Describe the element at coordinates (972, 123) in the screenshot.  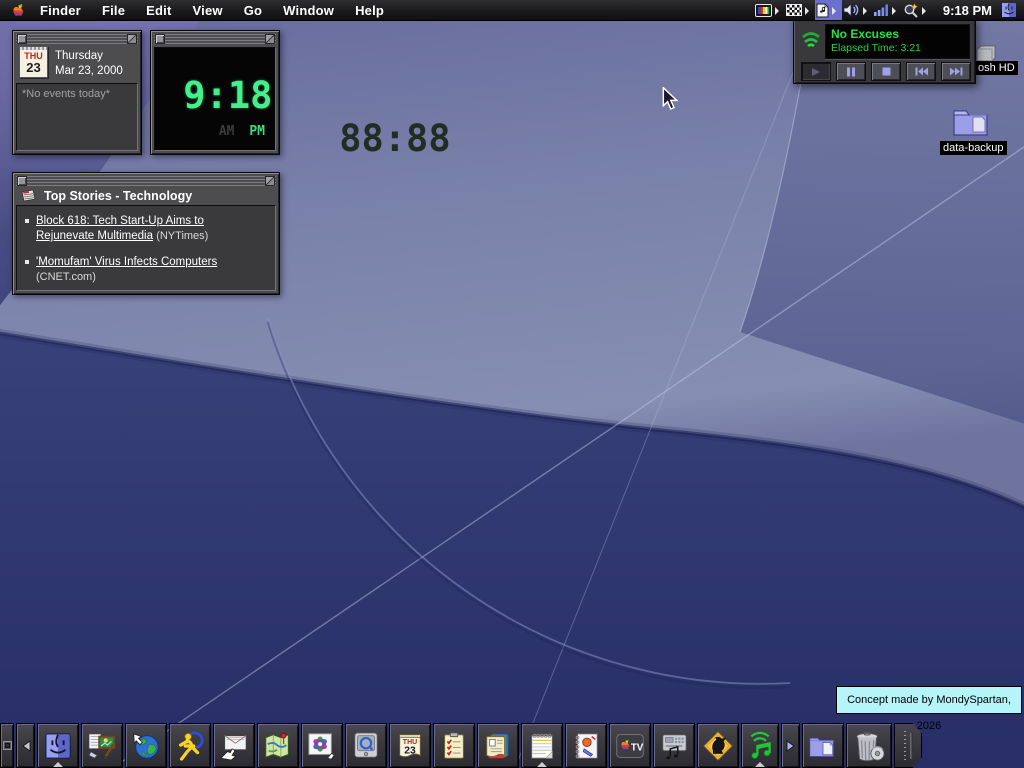
I see `data-backup-folder-icon` at that location.